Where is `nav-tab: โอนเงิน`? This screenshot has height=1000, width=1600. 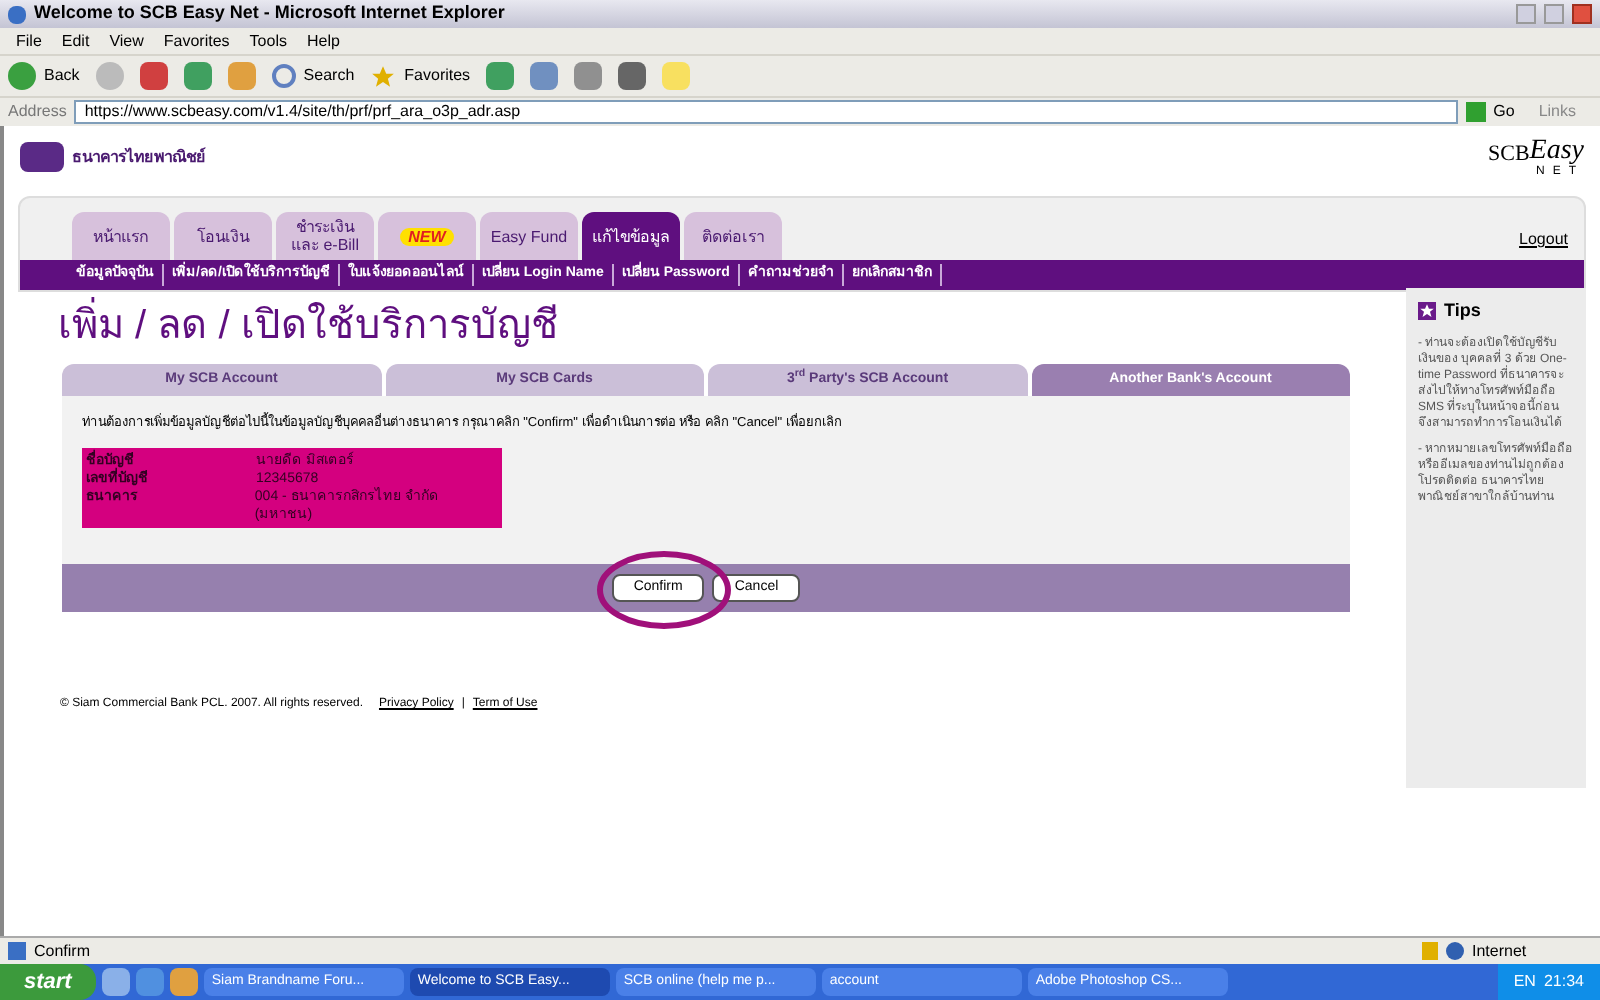 nav-tab: โอนเงิน is located at coordinates (223, 236).